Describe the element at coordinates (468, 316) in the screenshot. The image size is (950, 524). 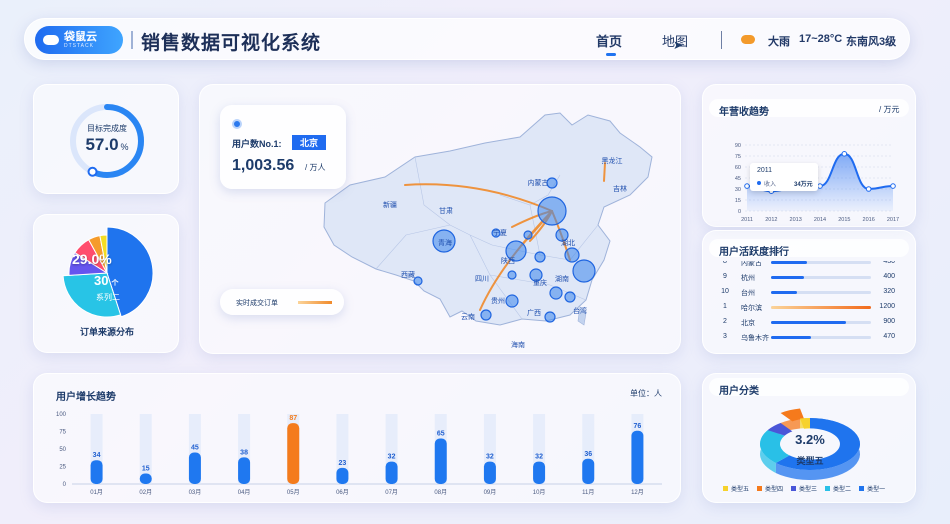
I see `province-label: 云南` at that location.